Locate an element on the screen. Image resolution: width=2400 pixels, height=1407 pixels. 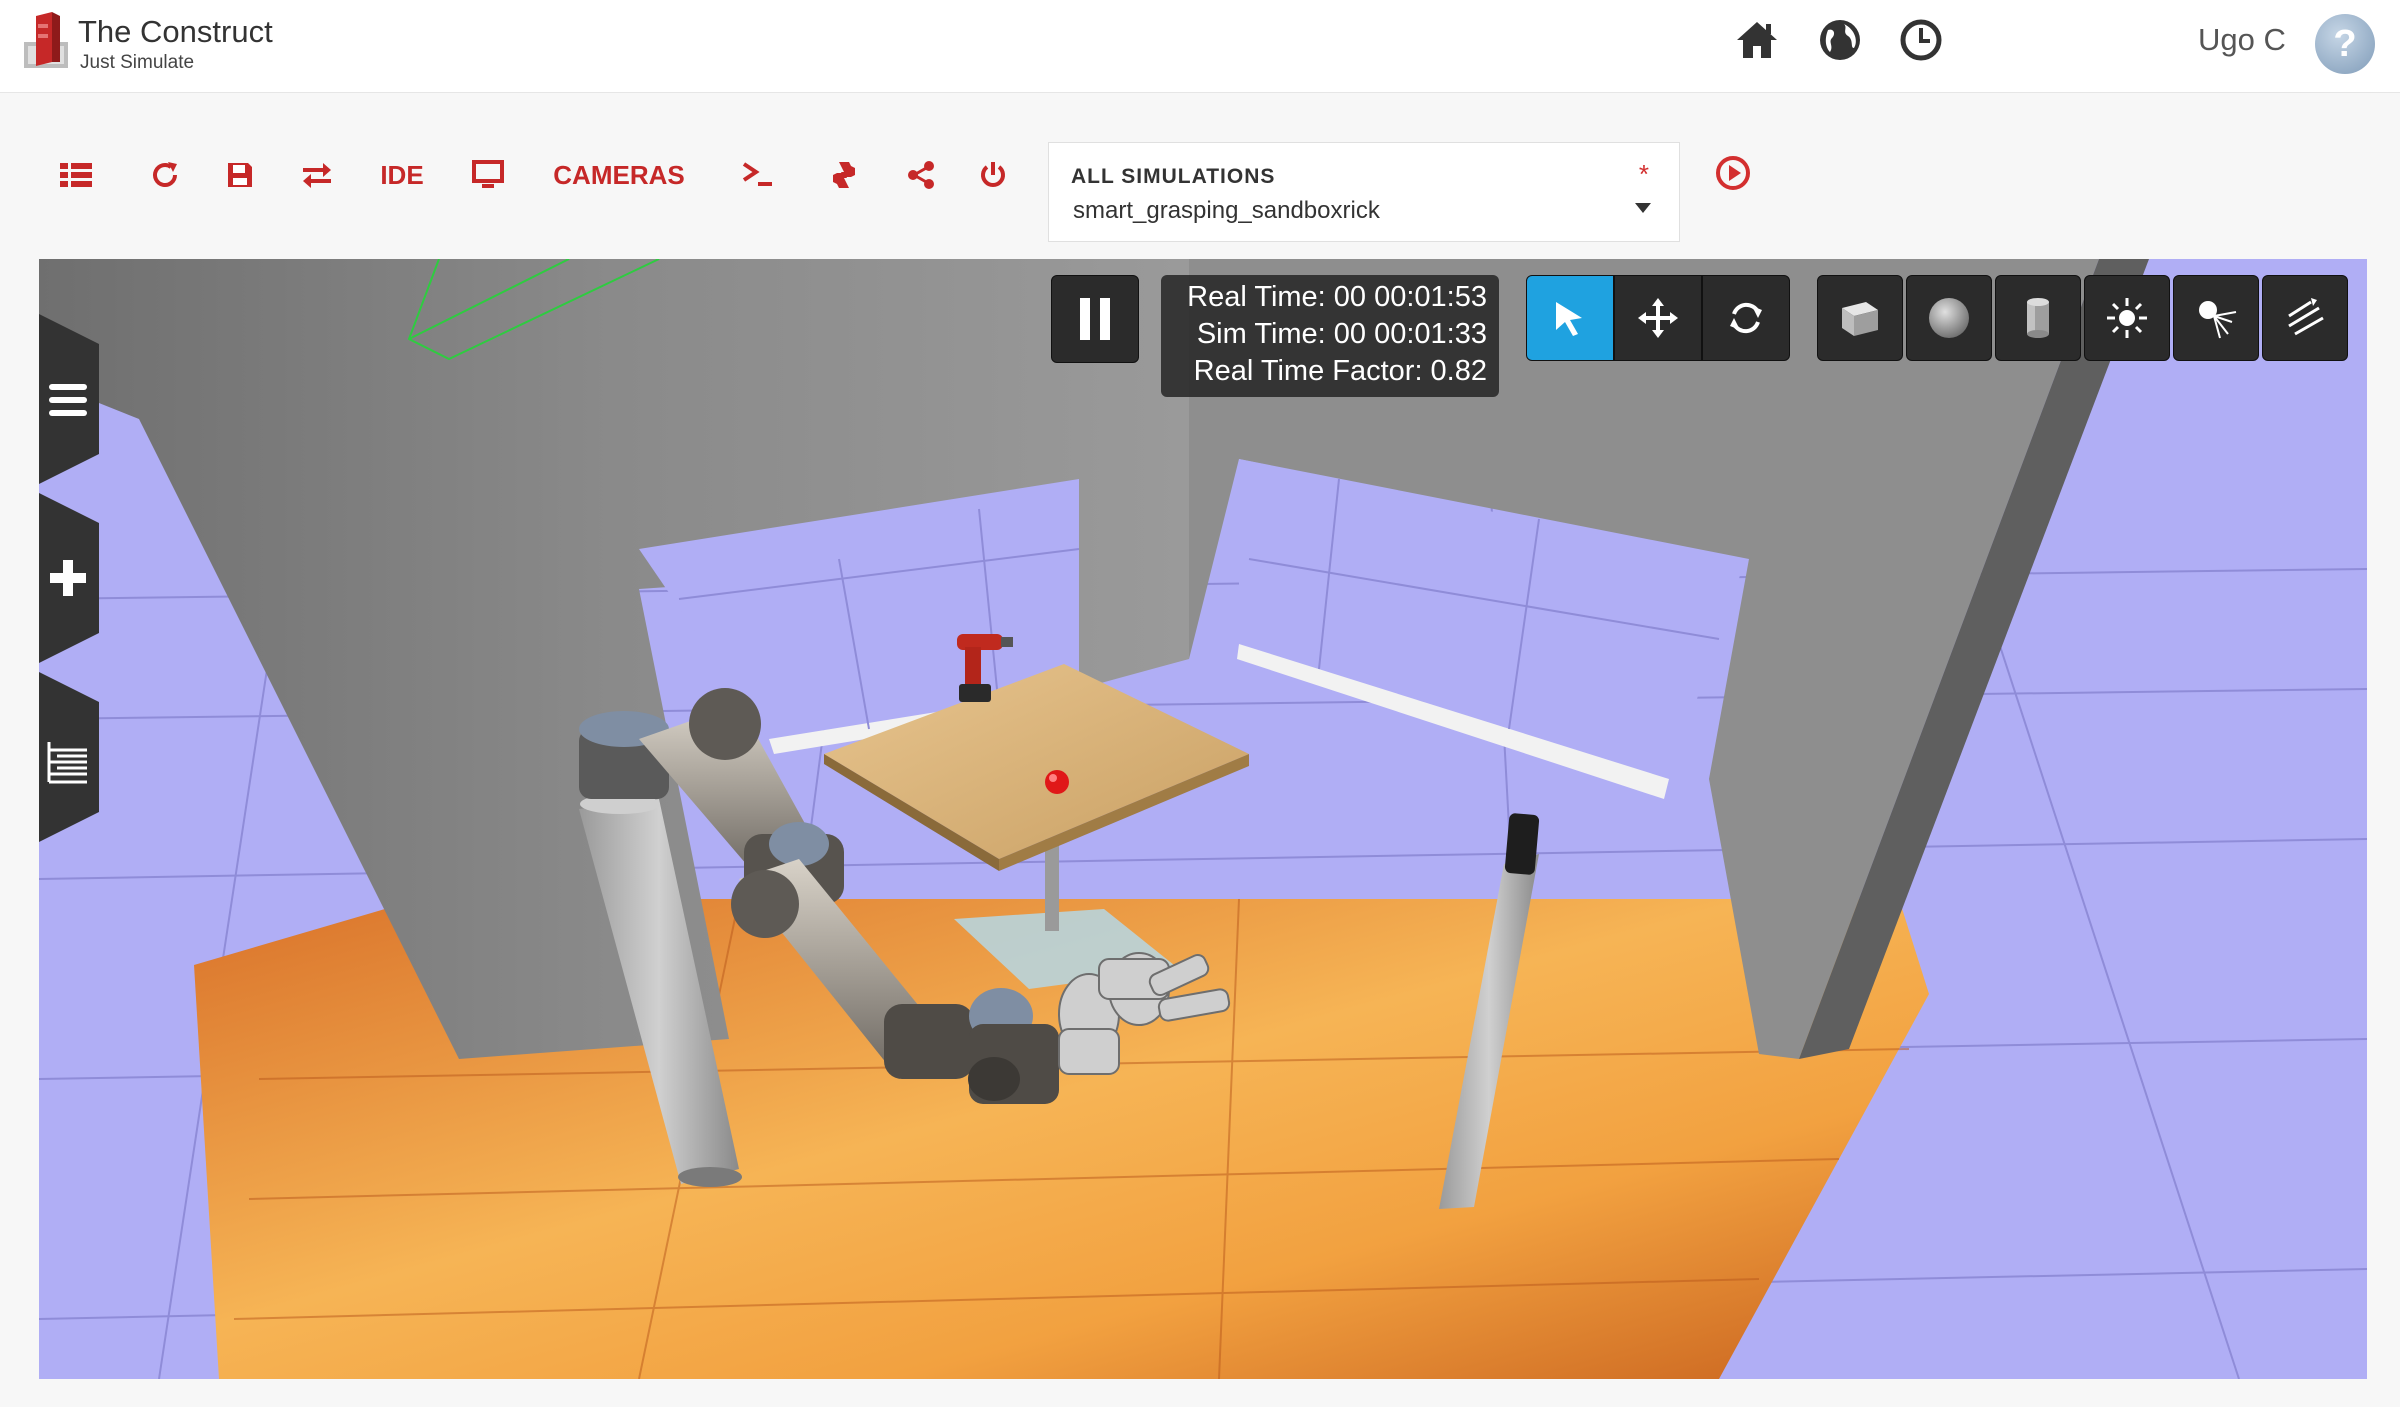
simulation-select-label: ALL SIMULATIONS is located at coordinates (1173, 176).